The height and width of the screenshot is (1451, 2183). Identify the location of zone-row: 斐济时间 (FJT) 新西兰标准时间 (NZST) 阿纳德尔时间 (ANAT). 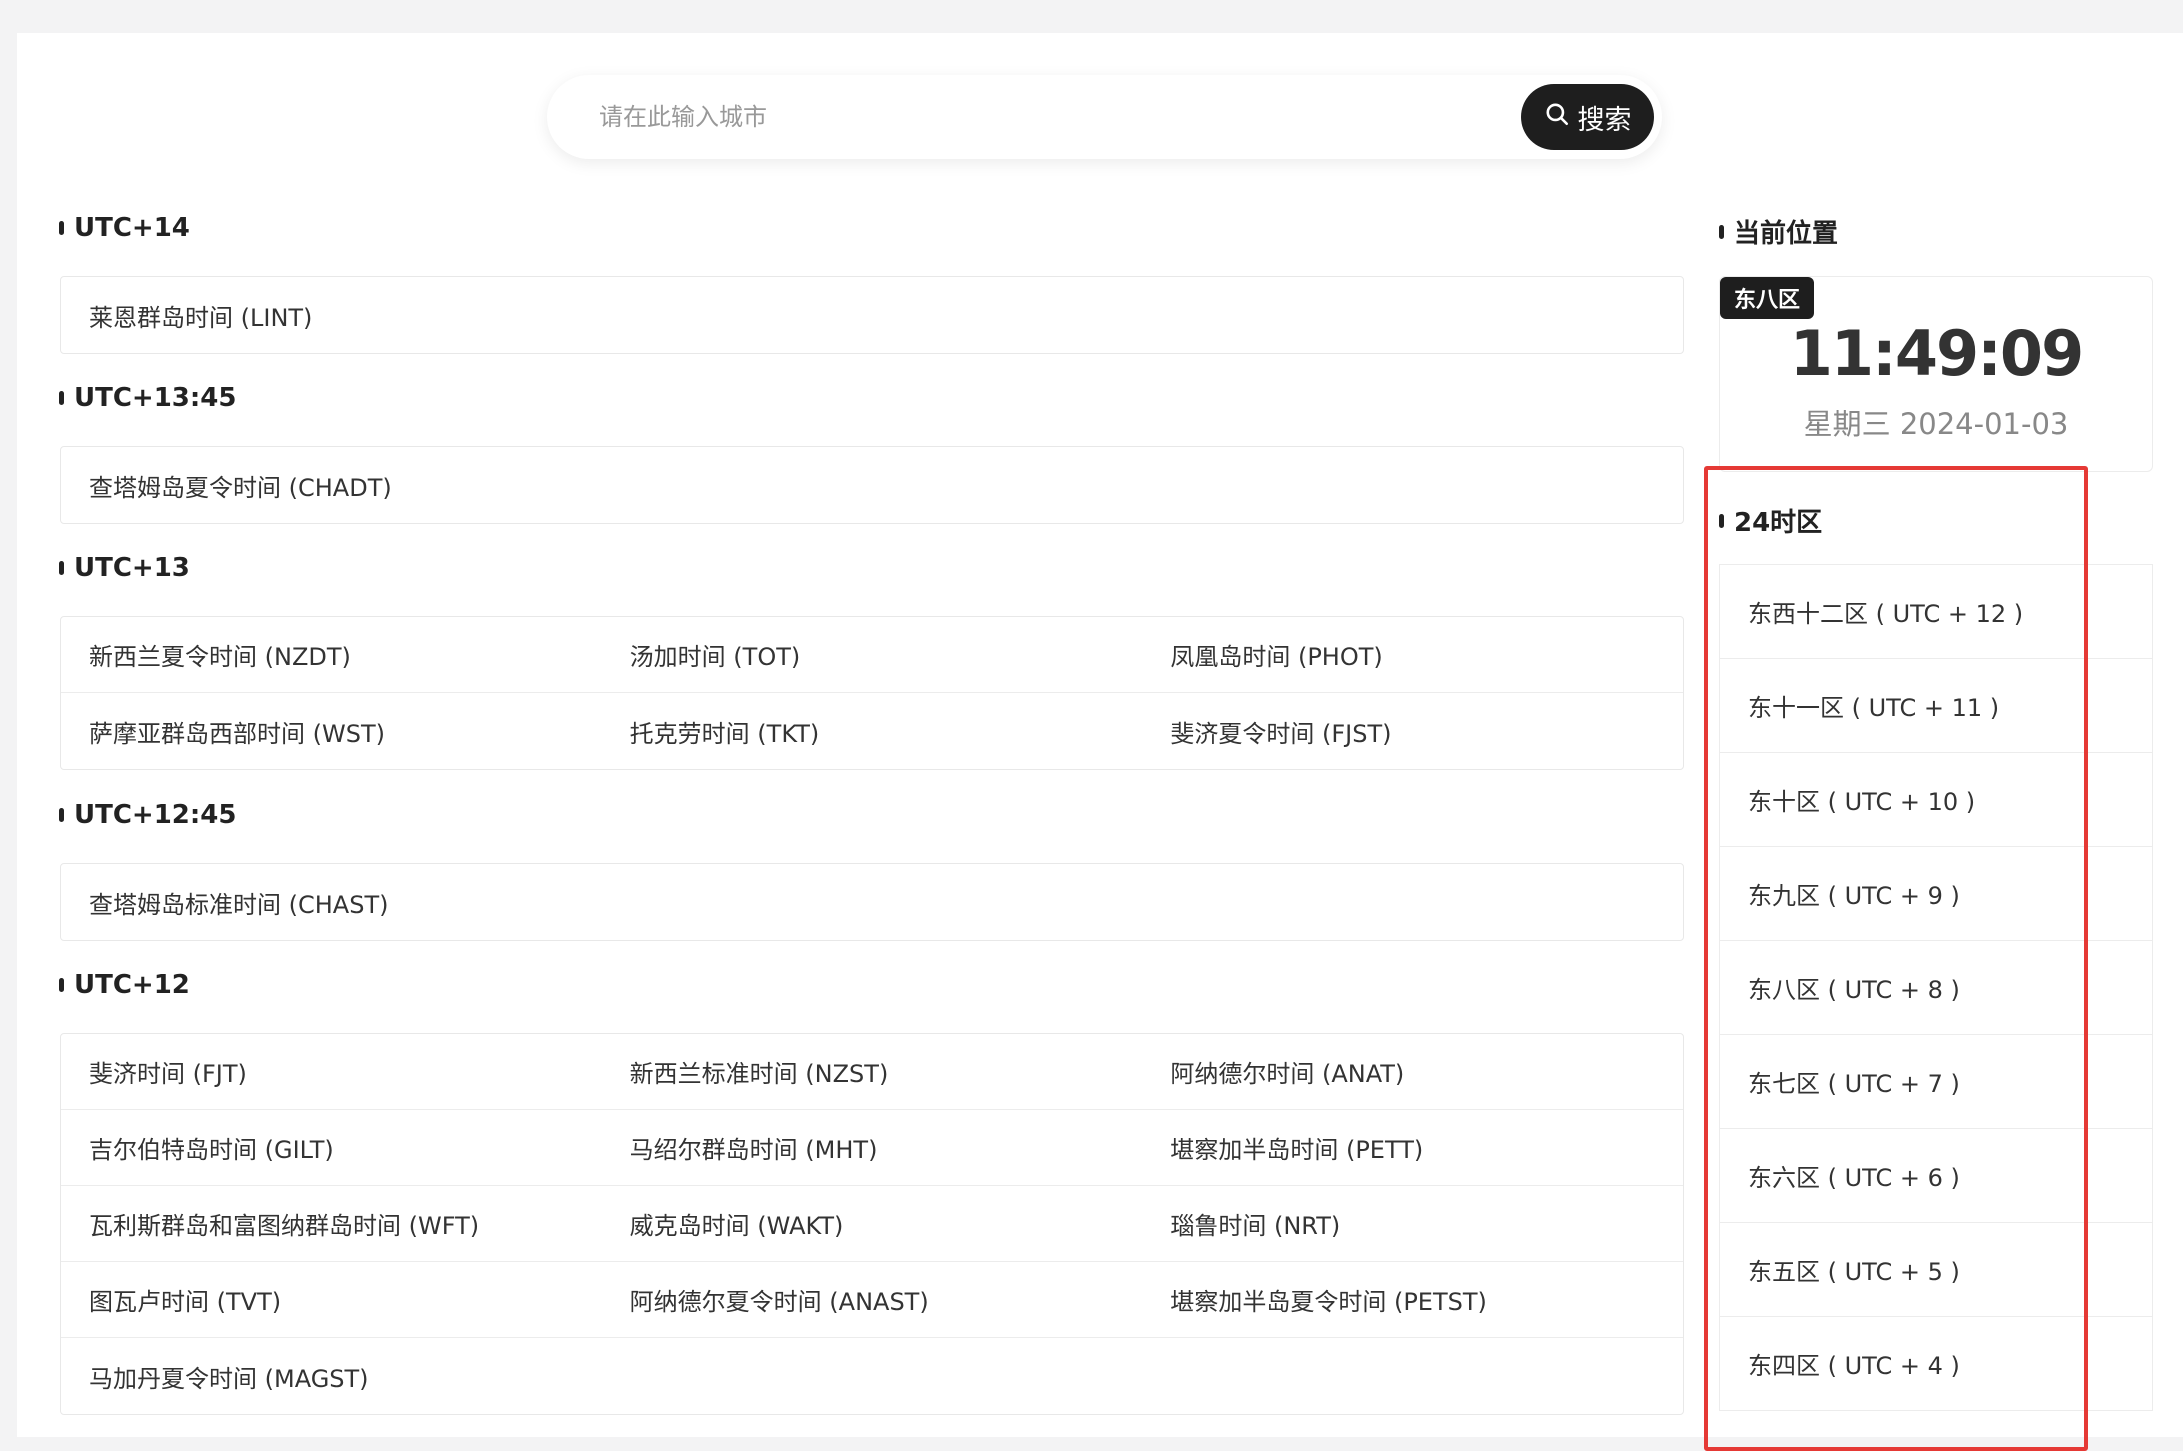
(872, 1072).